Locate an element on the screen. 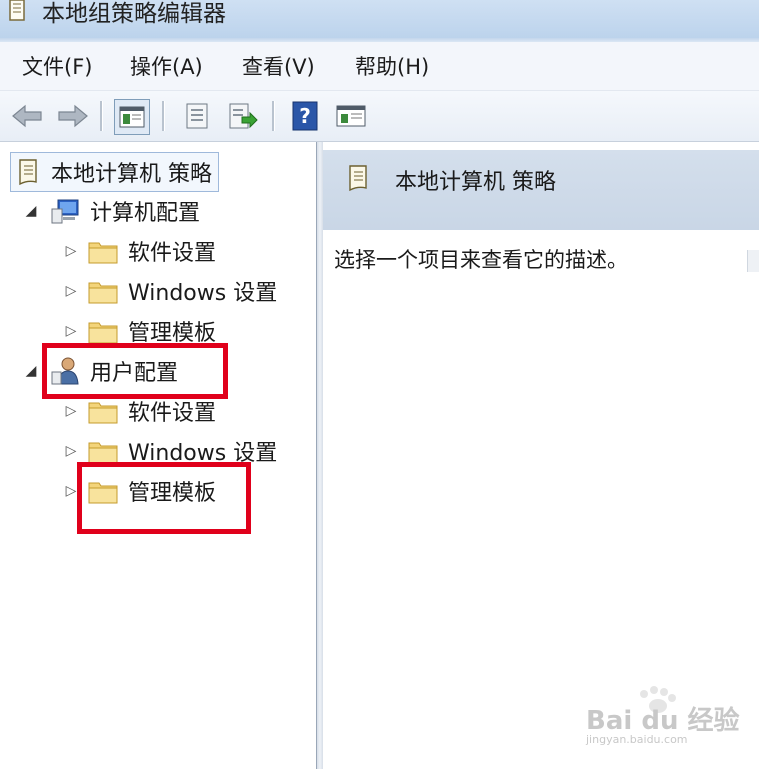 The height and width of the screenshot is (769, 759). help-button: ? is located at coordinates (305, 116).